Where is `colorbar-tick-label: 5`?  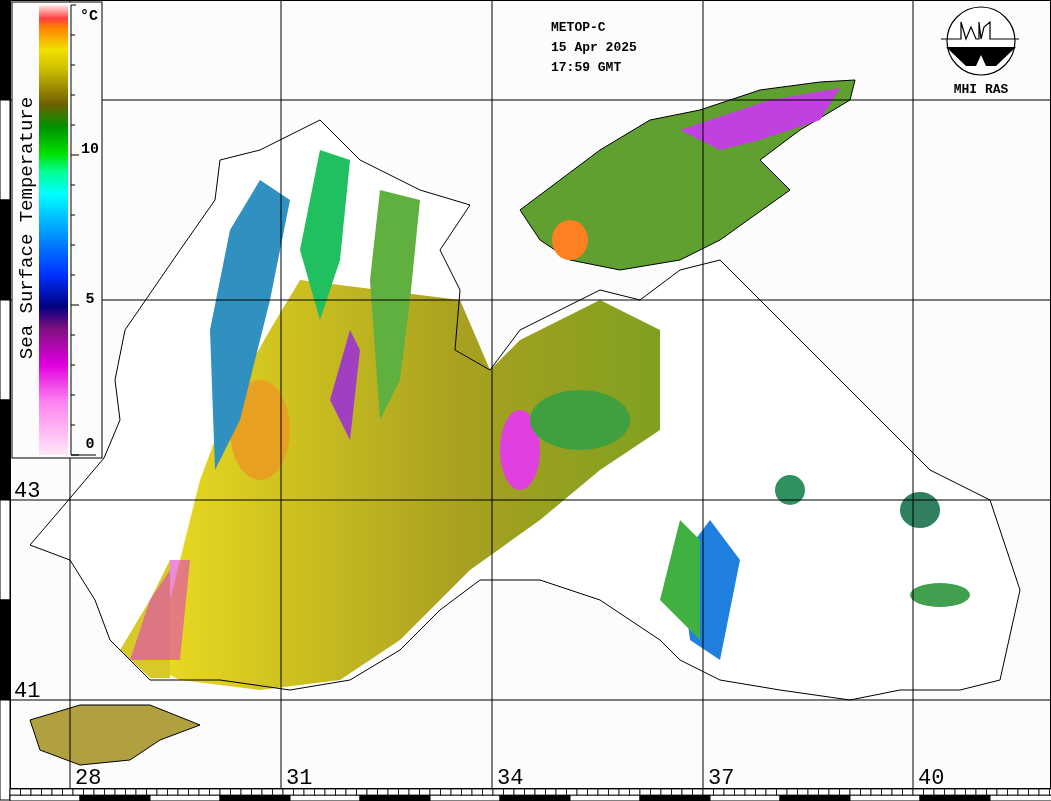 colorbar-tick-label: 5 is located at coordinates (90, 299).